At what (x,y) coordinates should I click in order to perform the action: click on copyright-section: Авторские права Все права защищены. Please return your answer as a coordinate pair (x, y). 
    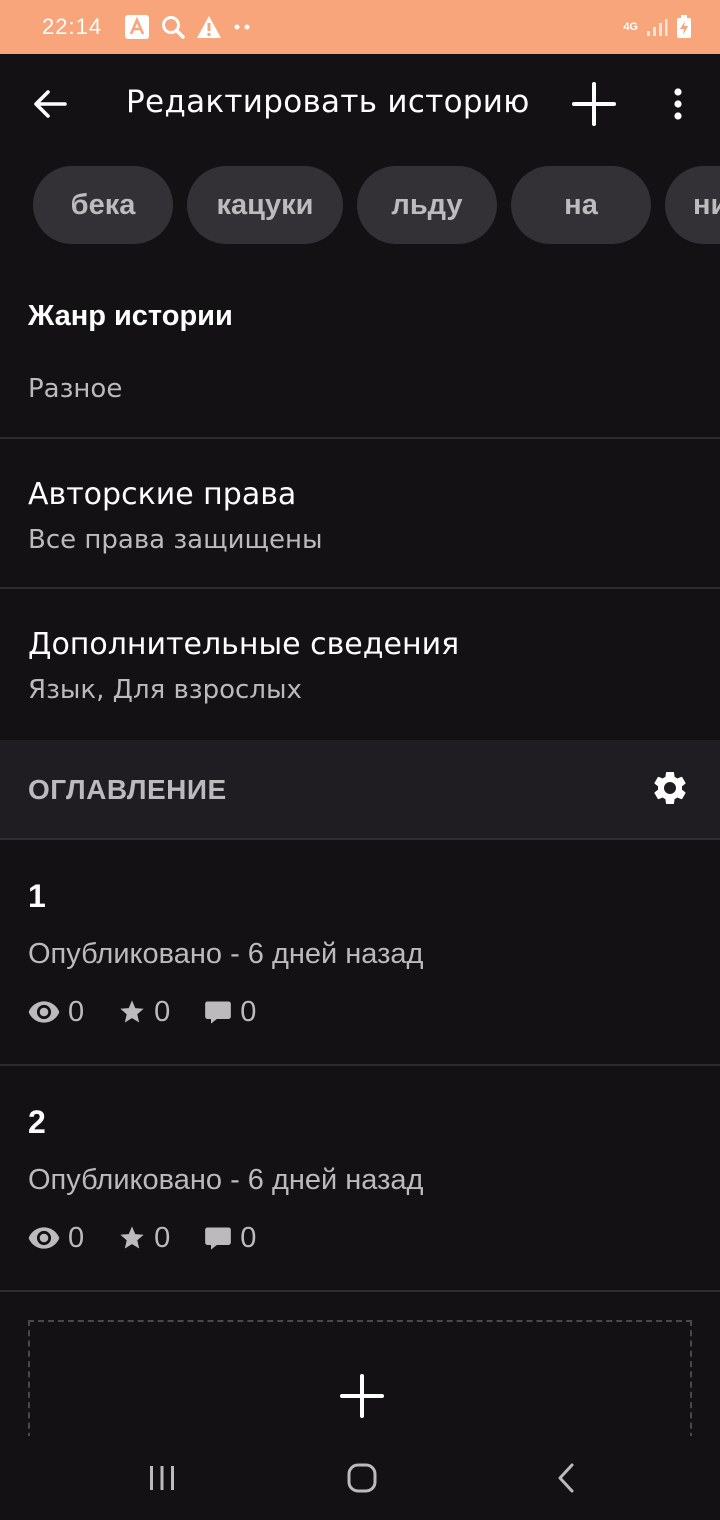
    Looking at the image, I should click on (360, 513).